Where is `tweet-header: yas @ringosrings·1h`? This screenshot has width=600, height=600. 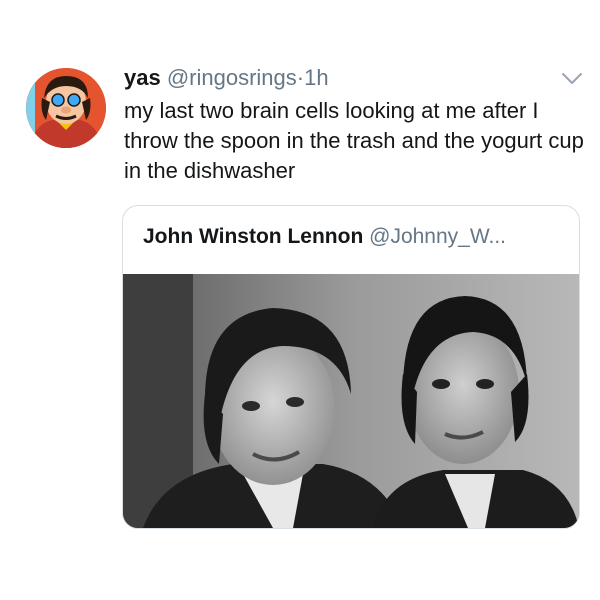 tweet-header: yas @ringosrings·1h is located at coordinates (226, 78).